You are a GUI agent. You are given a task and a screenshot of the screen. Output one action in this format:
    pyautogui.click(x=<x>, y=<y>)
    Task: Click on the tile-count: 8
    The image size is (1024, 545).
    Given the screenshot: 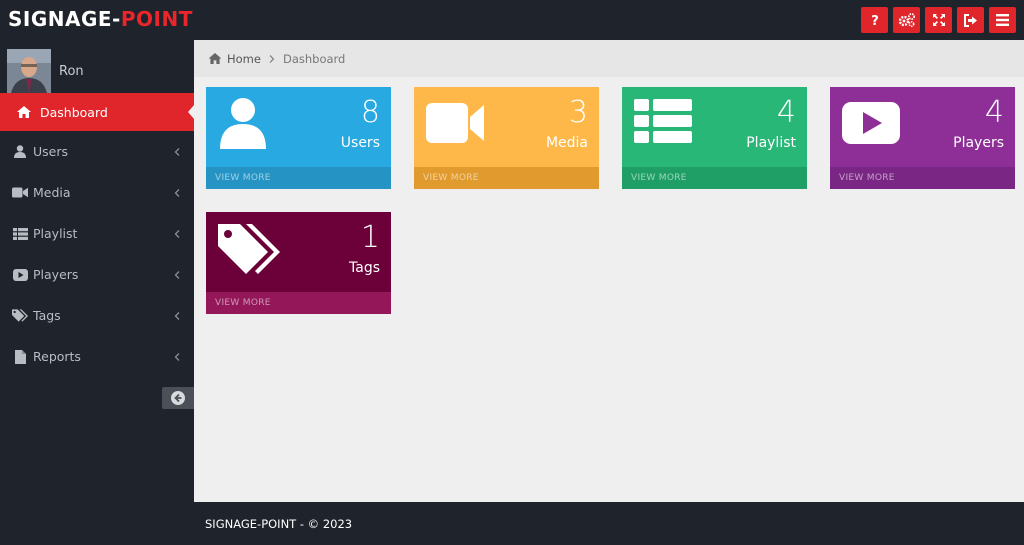 What is the action you would take?
    pyautogui.click(x=370, y=112)
    